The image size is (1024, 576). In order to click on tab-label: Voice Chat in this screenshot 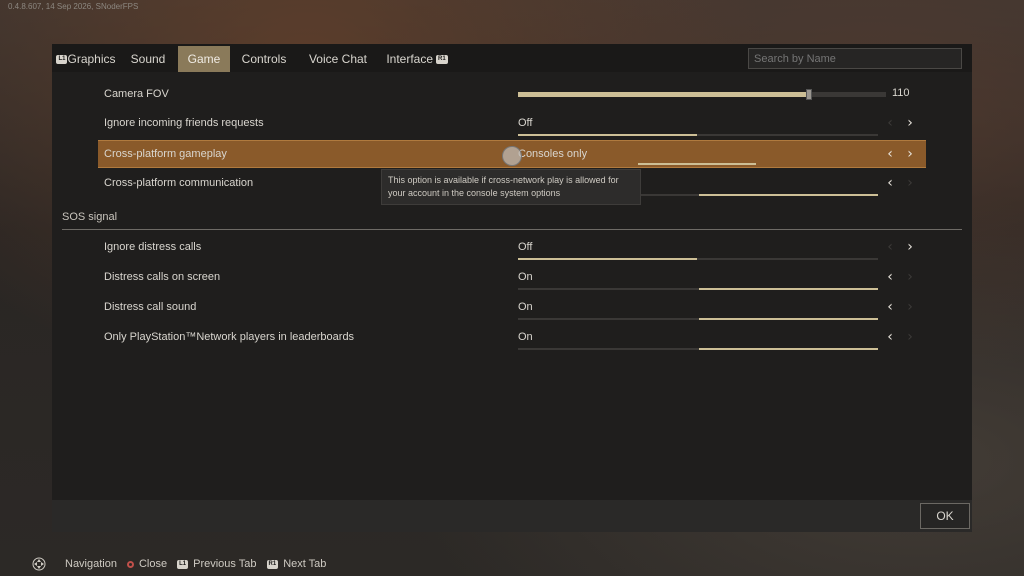, I will do `click(338, 59)`.